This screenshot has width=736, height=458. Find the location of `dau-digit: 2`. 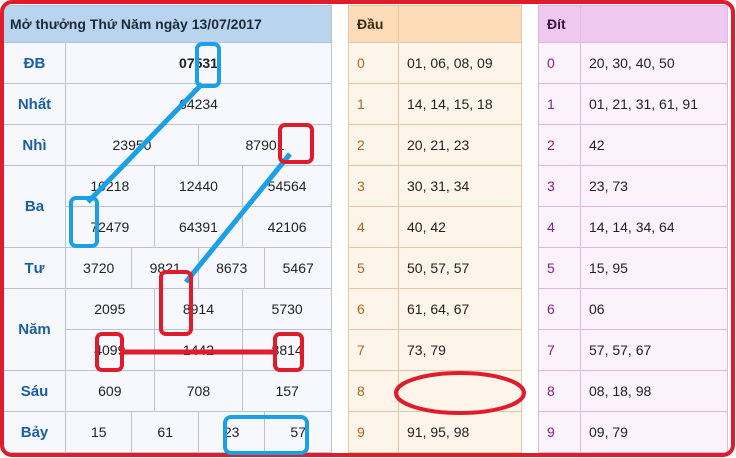

dau-digit: 2 is located at coordinates (373, 145).